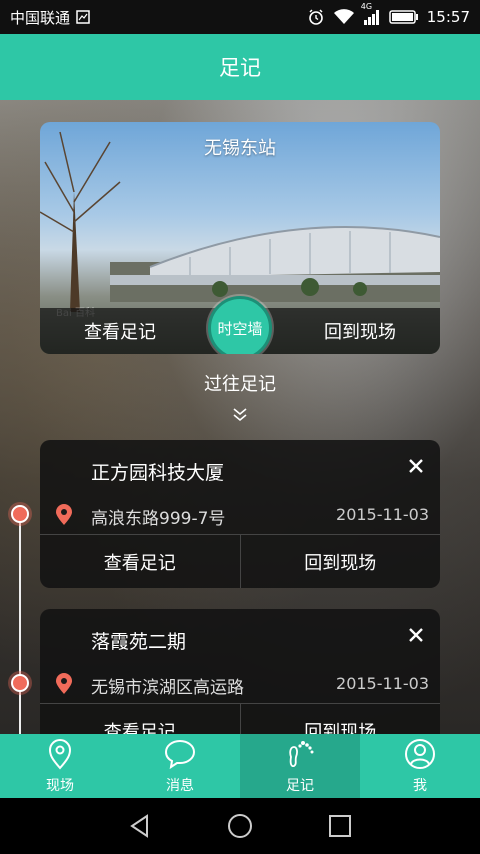 This screenshot has width=480, height=854. I want to click on chat-bubble-icon, so click(180, 754).